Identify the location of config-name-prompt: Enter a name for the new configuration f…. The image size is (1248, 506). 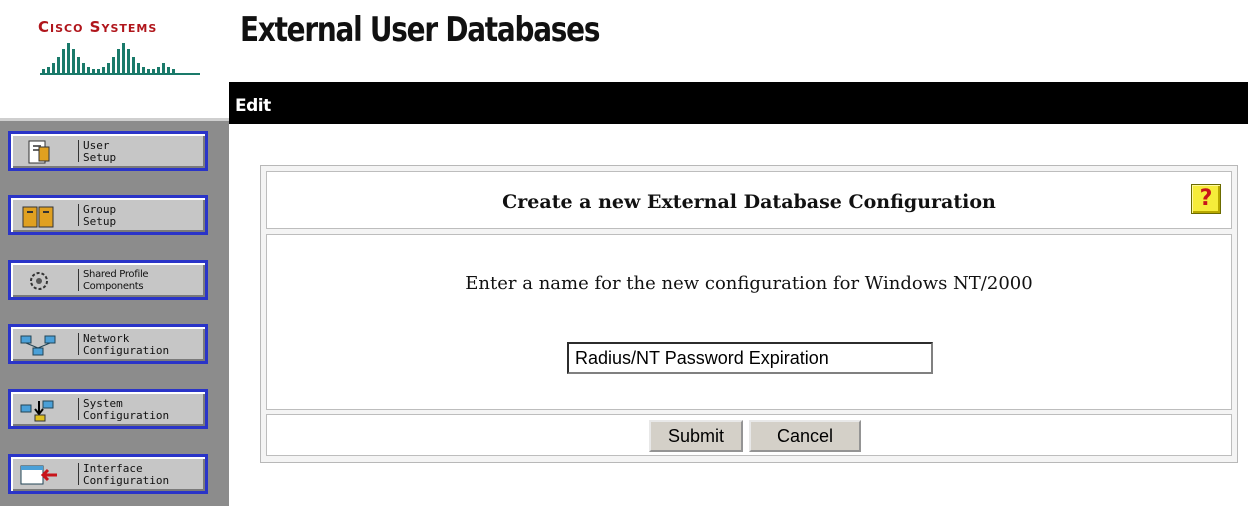
(749, 283).